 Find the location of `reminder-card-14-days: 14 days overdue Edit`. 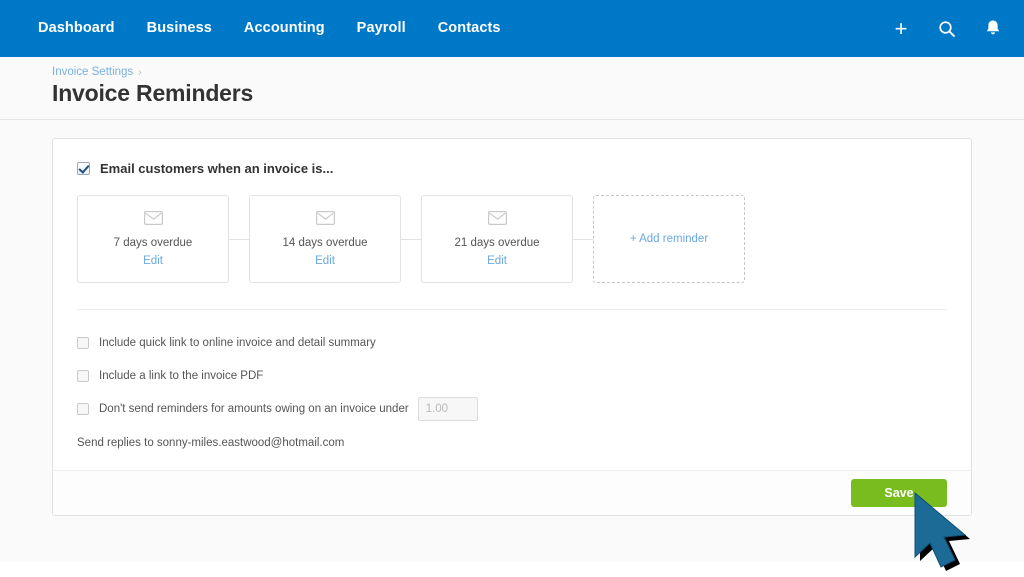

reminder-card-14-days: 14 days overdue Edit is located at coordinates (325, 239).